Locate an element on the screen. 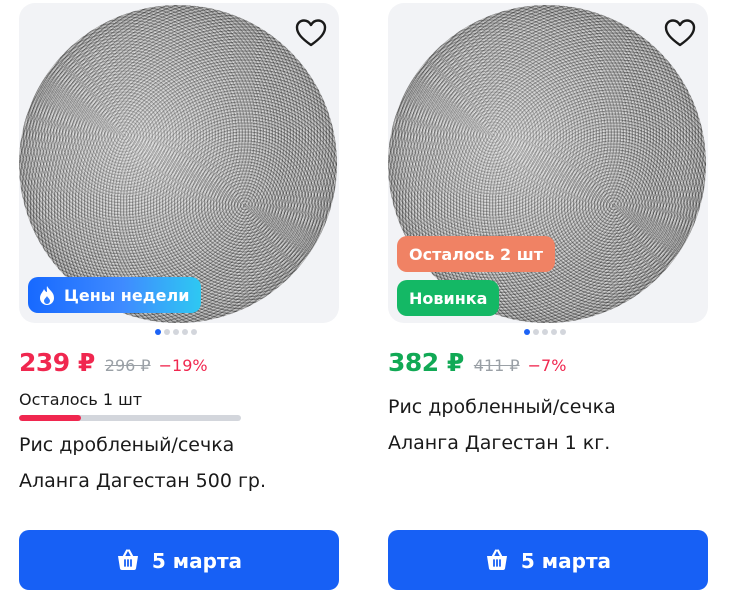 The height and width of the screenshot is (590, 739). price-row: 239 ₽ 296 ₽ −19% is located at coordinates (113, 362).